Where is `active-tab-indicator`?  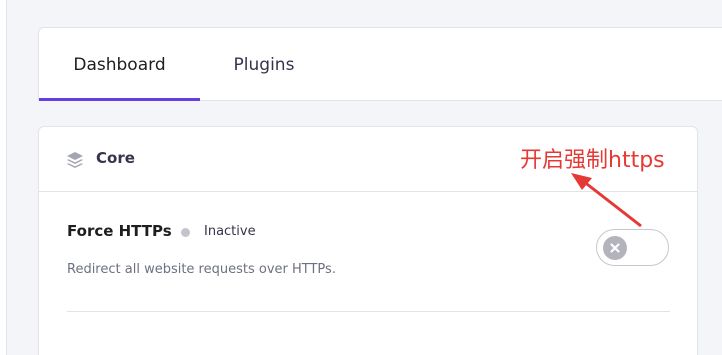
active-tab-indicator is located at coordinates (119, 99).